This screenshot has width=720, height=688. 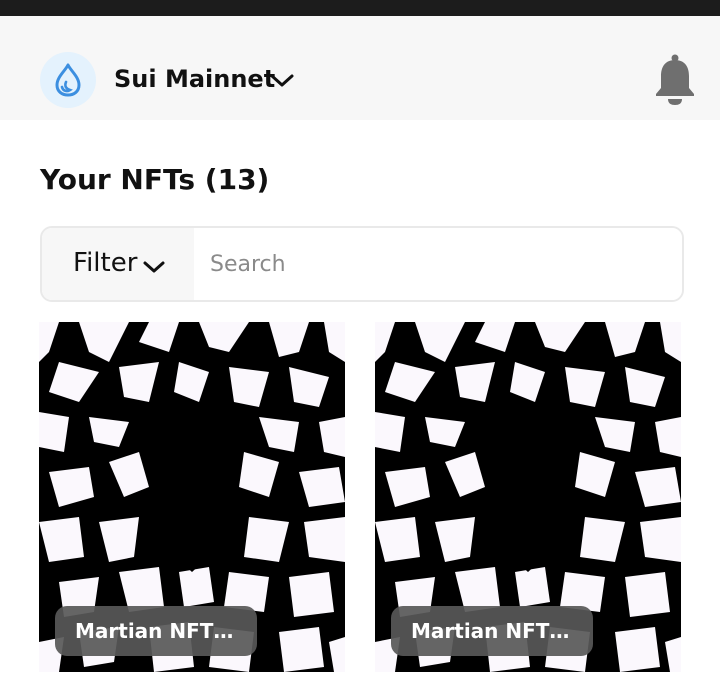 I want to click on status-bar, so click(x=360, y=8).